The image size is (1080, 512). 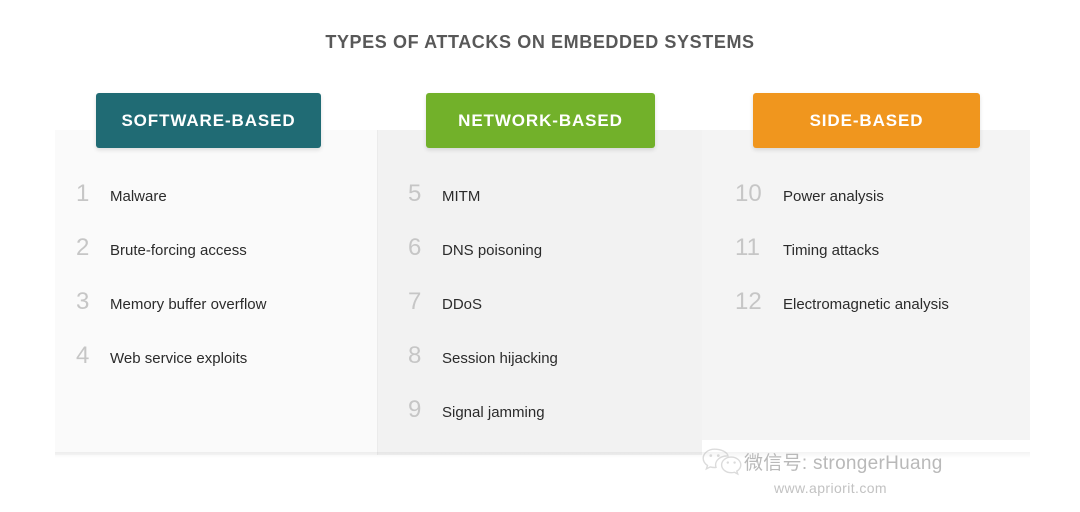 I want to click on list-item: 11 Timing attacks, so click(x=842, y=263).